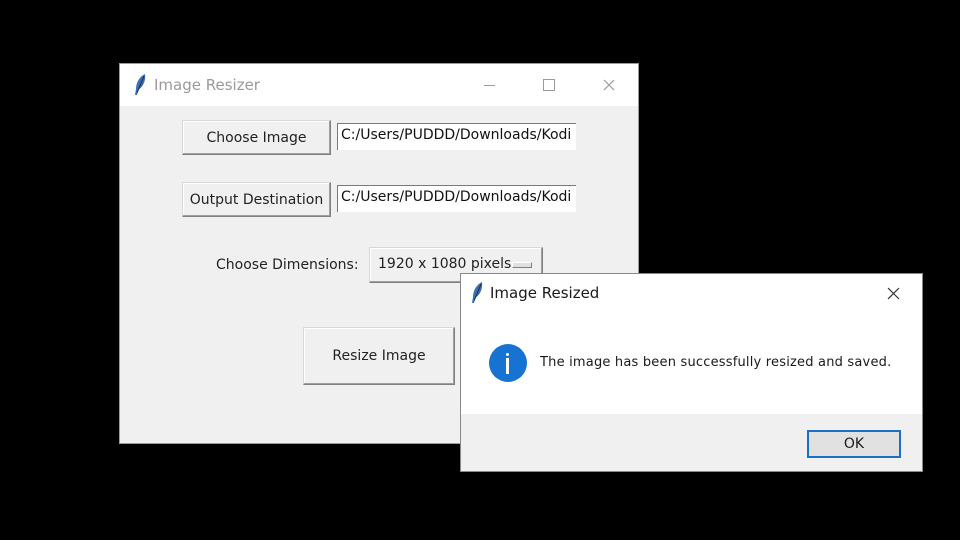  What do you see at coordinates (445, 264) in the screenshot?
I see `dimensions-selected-value: 1920 x 1080 pixels` at bounding box center [445, 264].